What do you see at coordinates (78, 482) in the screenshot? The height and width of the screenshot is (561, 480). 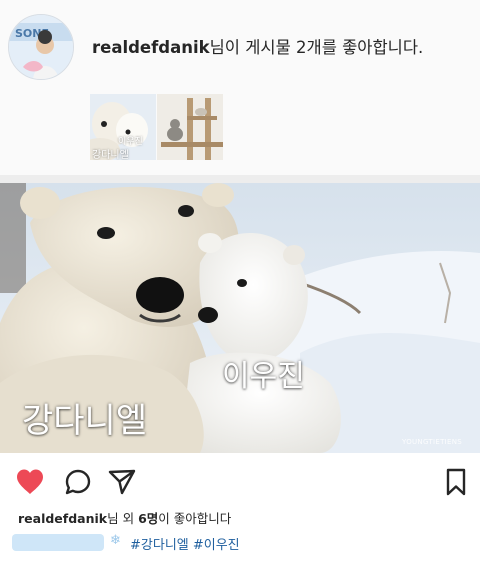 I see `comment-bubble-icon` at bounding box center [78, 482].